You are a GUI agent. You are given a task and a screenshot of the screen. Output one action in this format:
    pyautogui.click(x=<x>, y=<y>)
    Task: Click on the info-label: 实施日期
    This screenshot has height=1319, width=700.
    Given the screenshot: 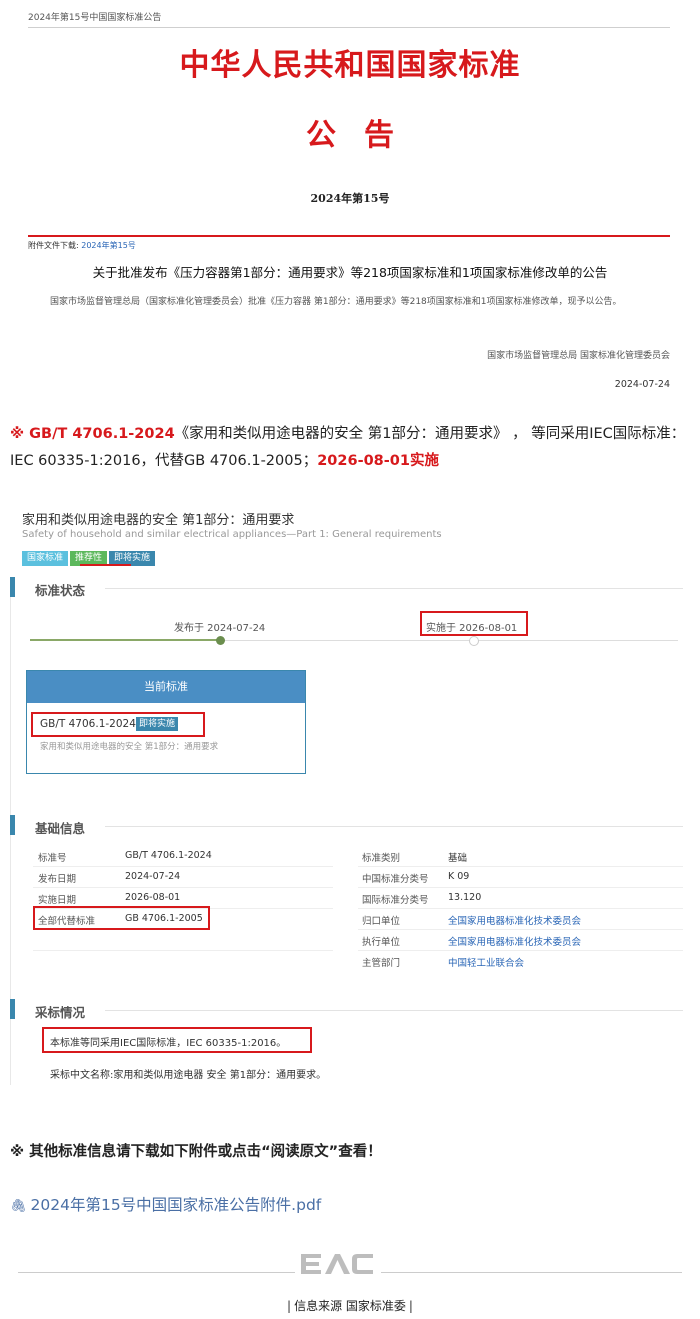 What is the action you would take?
    pyautogui.click(x=57, y=900)
    